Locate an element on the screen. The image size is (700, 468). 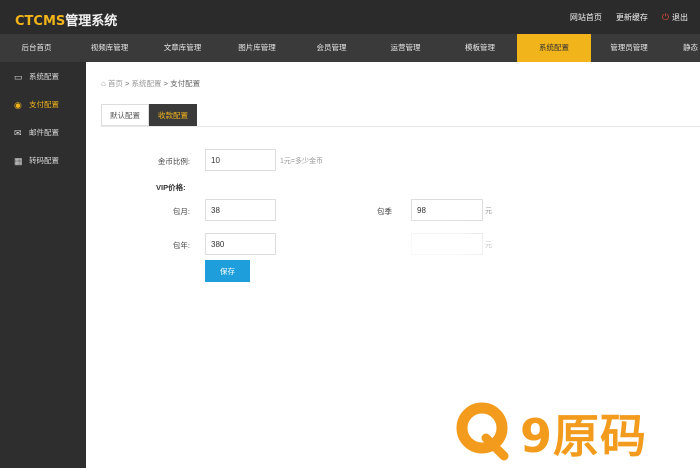
sidebar-item-label: 转码配置 is located at coordinates (44, 160).